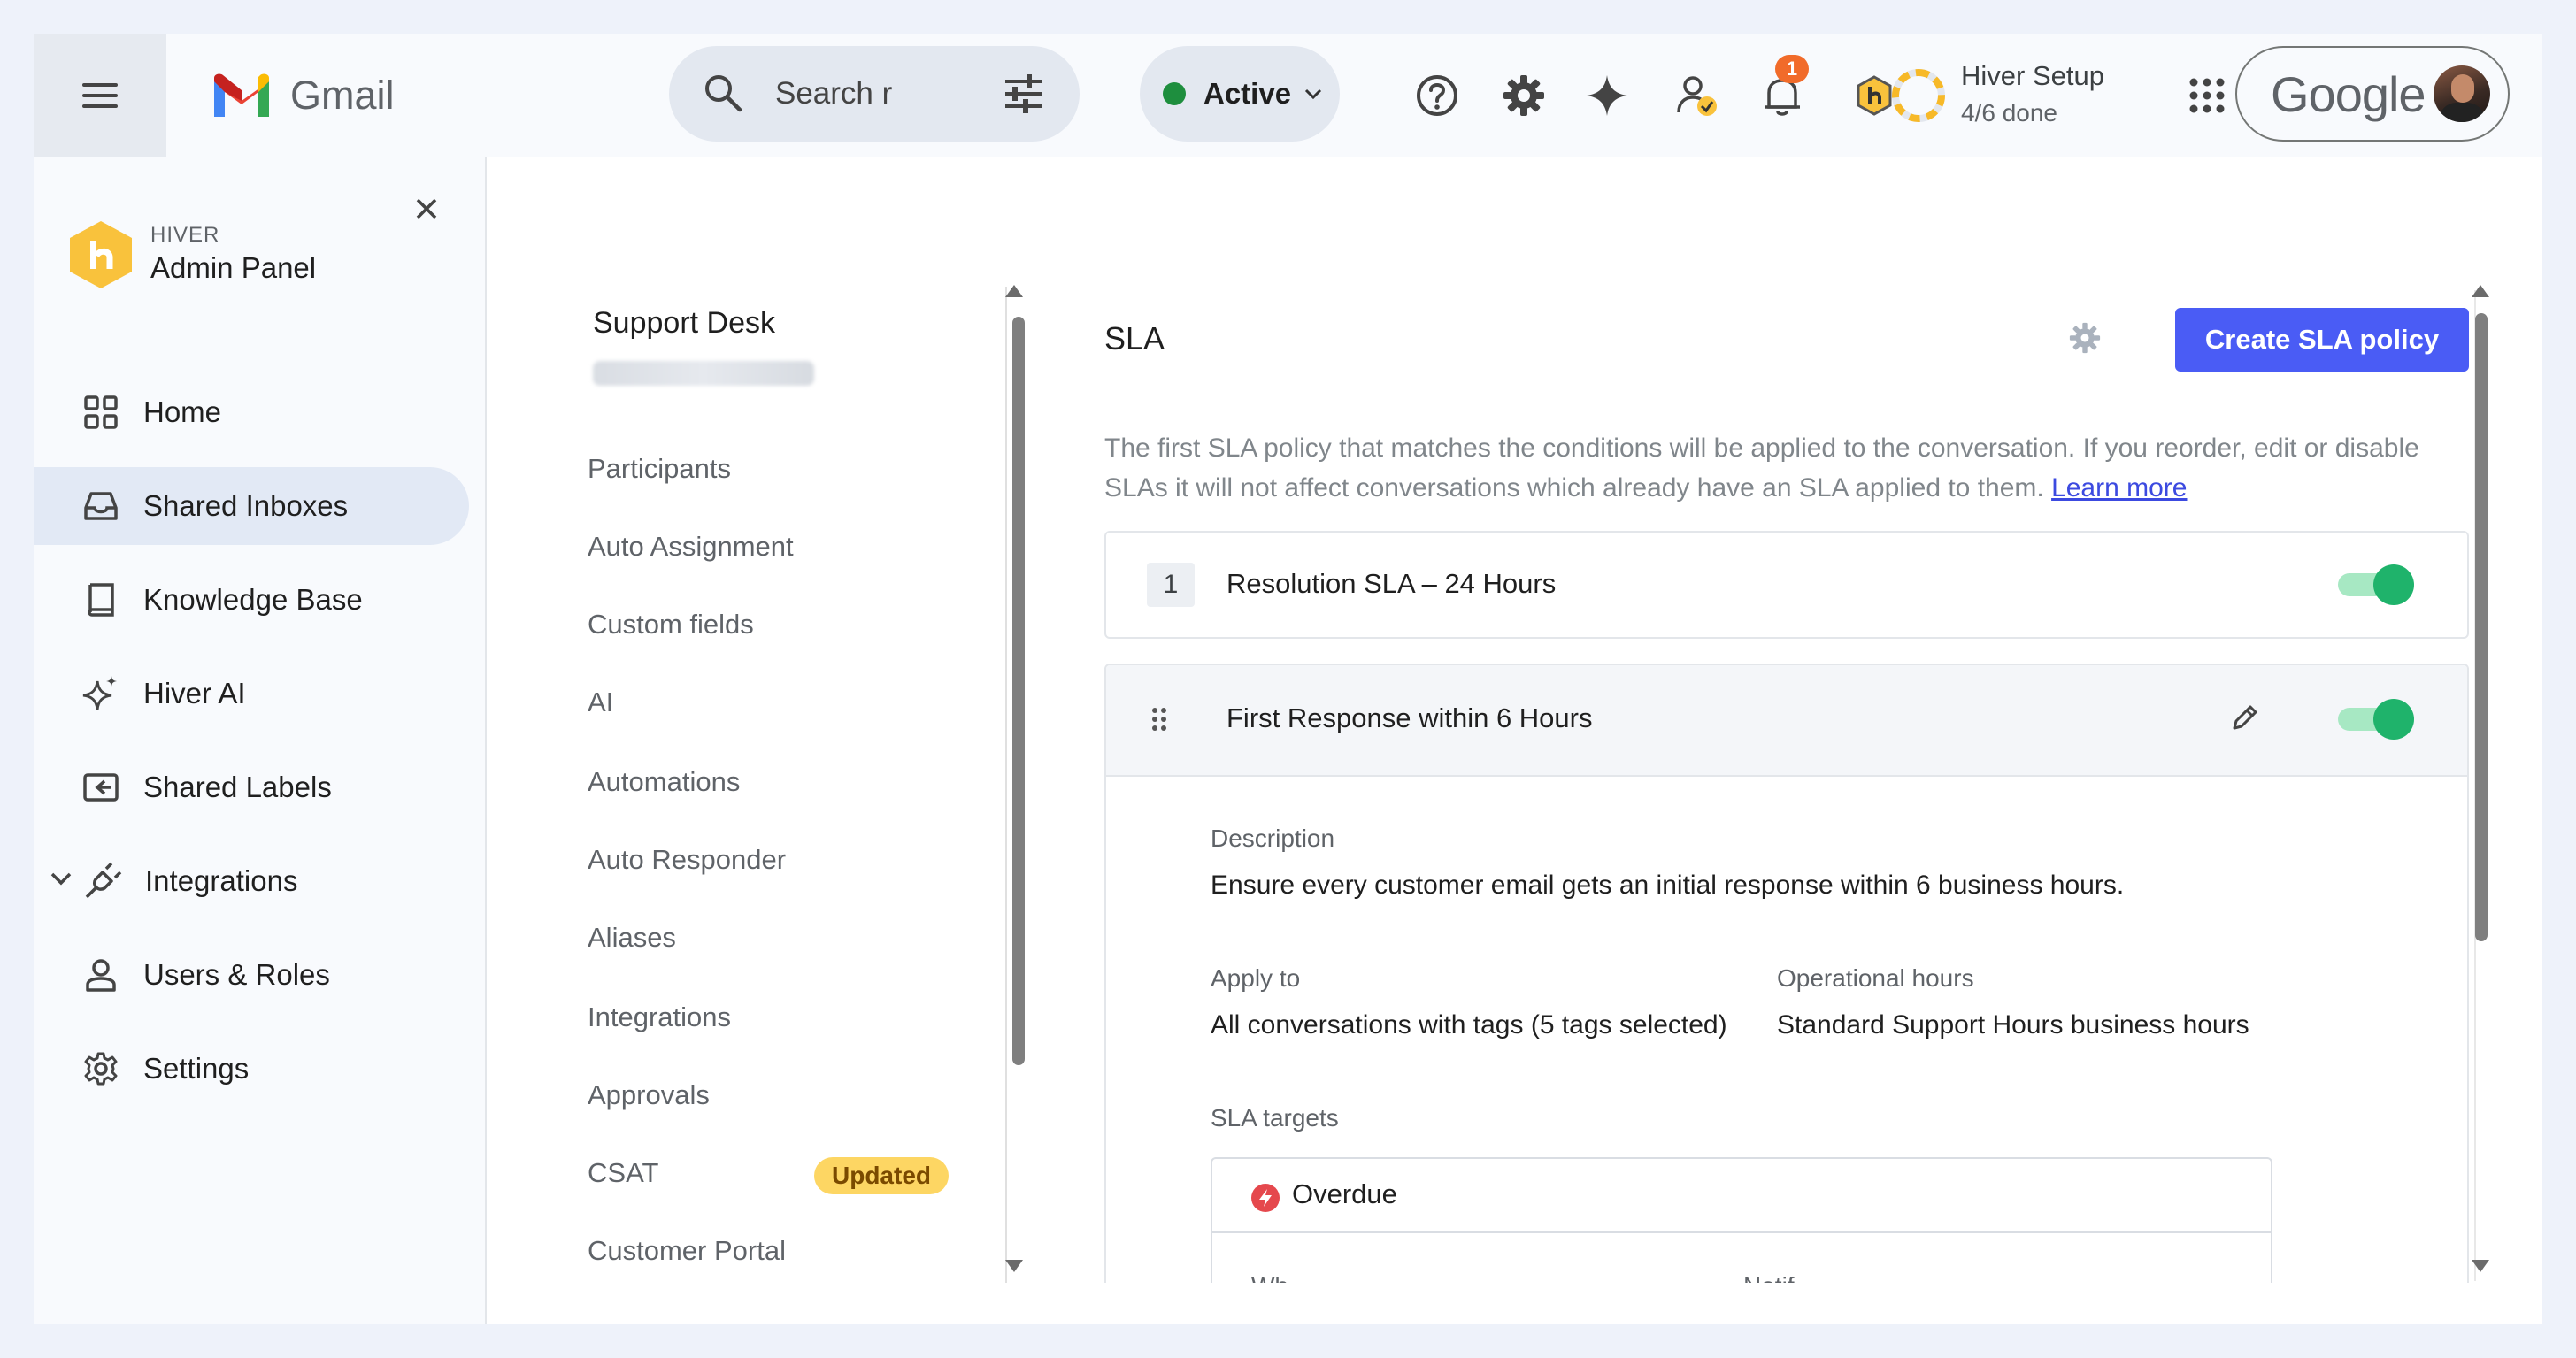 This screenshot has height=1358, width=2576. Describe the element at coordinates (1437, 95) in the screenshot. I see `support-button` at that location.